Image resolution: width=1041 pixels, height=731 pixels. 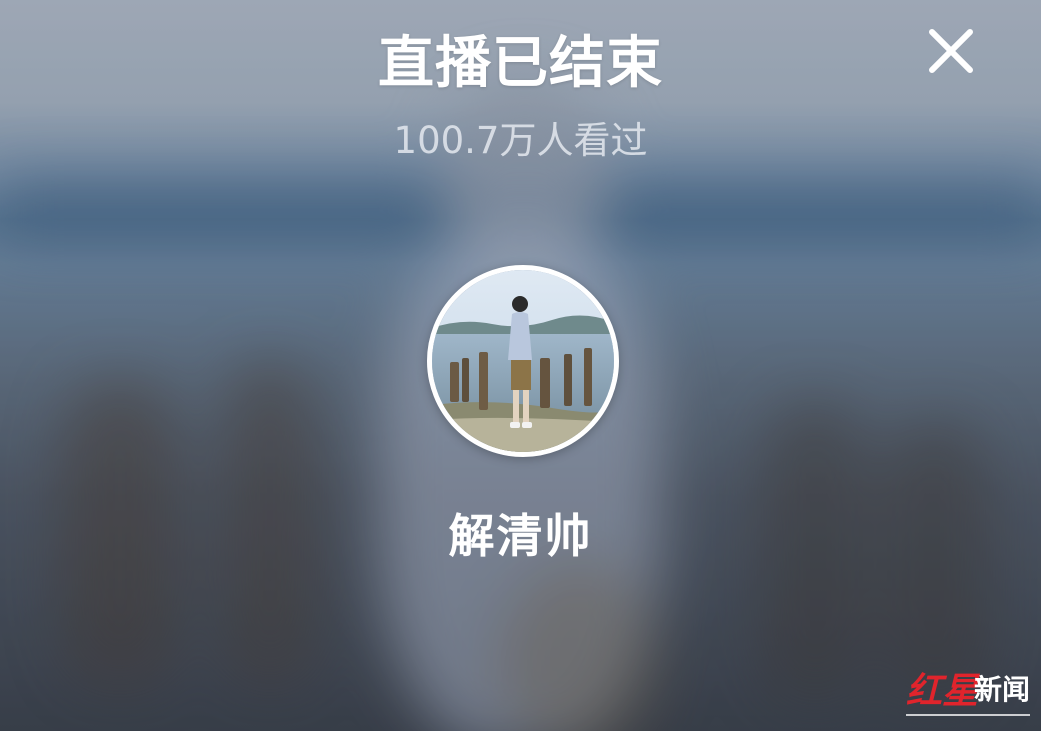 I want to click on avatar, so click(x=523, y=361).